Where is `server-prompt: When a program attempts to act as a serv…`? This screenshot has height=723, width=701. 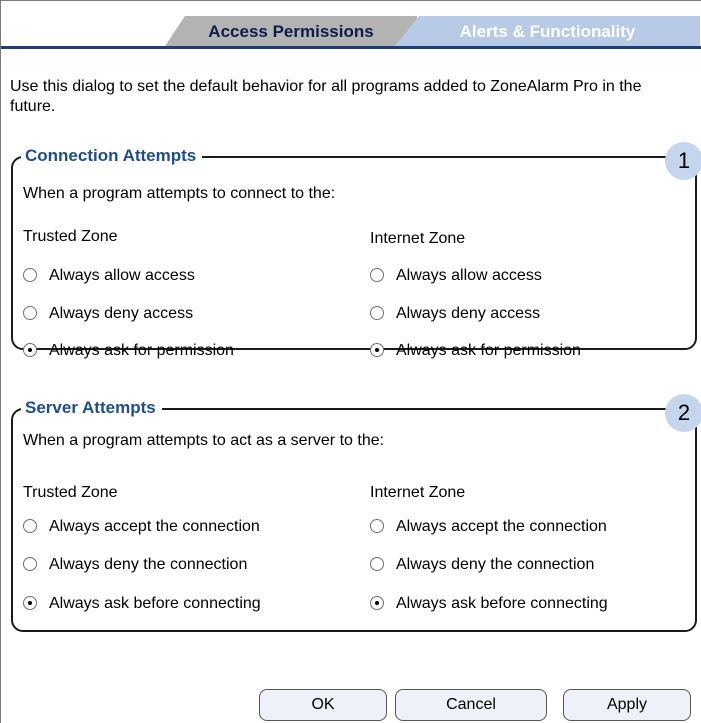
server-prompt: When a program attempts to act as a serv… is located at coordinates (204, 440).